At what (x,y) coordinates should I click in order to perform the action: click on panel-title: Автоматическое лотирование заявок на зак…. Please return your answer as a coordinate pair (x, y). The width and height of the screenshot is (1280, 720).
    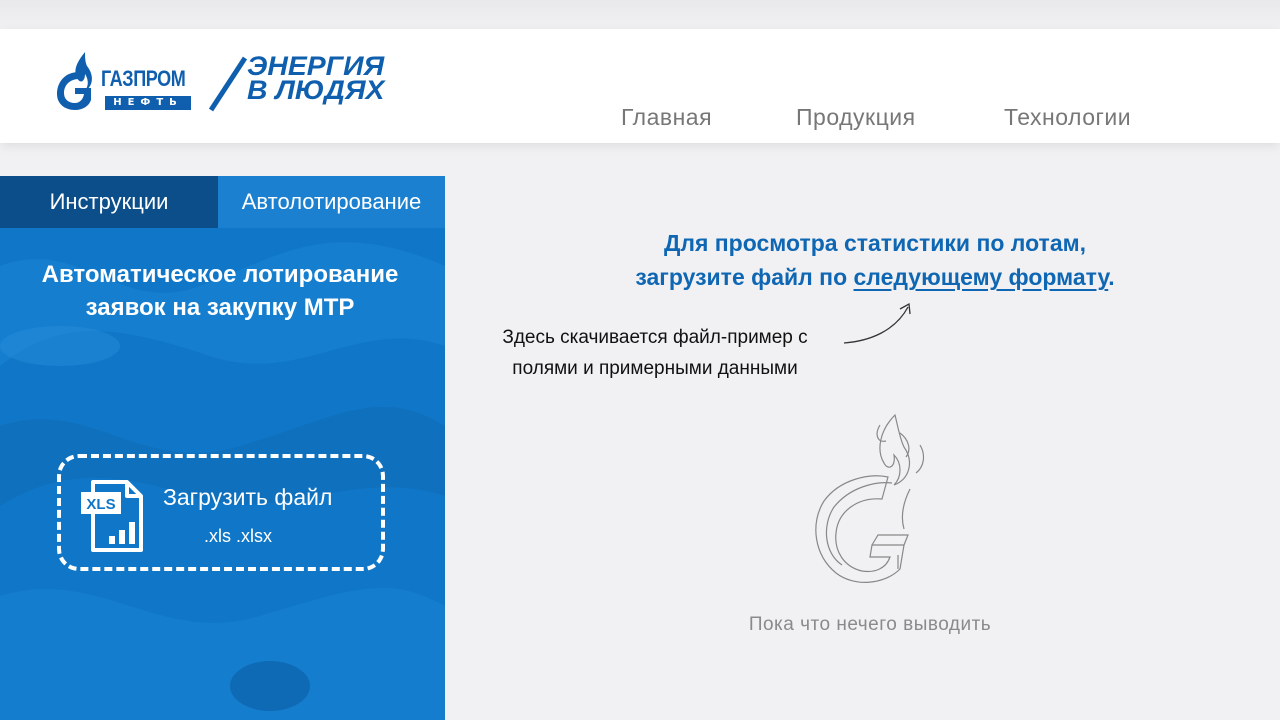
    Looking at the image, I should click on (220, 291).